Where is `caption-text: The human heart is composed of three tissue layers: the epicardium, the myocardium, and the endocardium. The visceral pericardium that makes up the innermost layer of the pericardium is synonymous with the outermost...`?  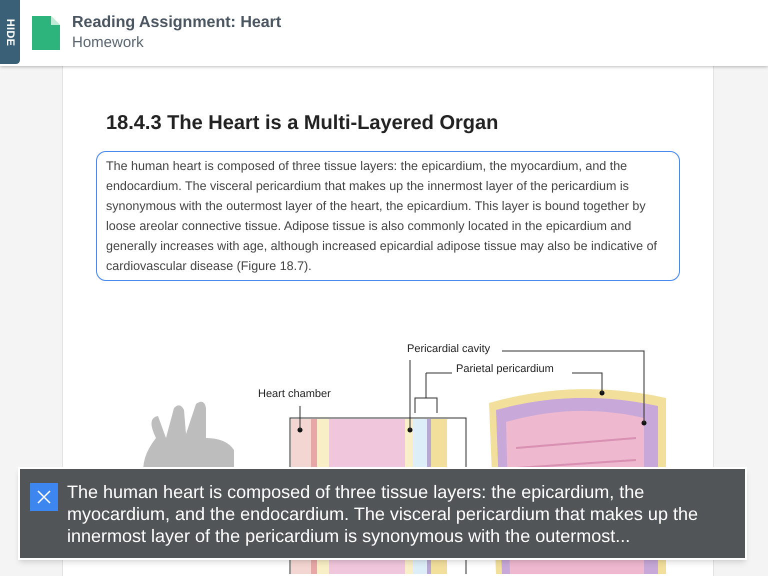
caption-text: The human heart is composed of three tissue layers: the epicardium, the myocardium, and the endocardium. The visceral pericardium that makes up the innermost layer of the pericardium is synonymous with the outermost... is located at coordinates (383, 514).